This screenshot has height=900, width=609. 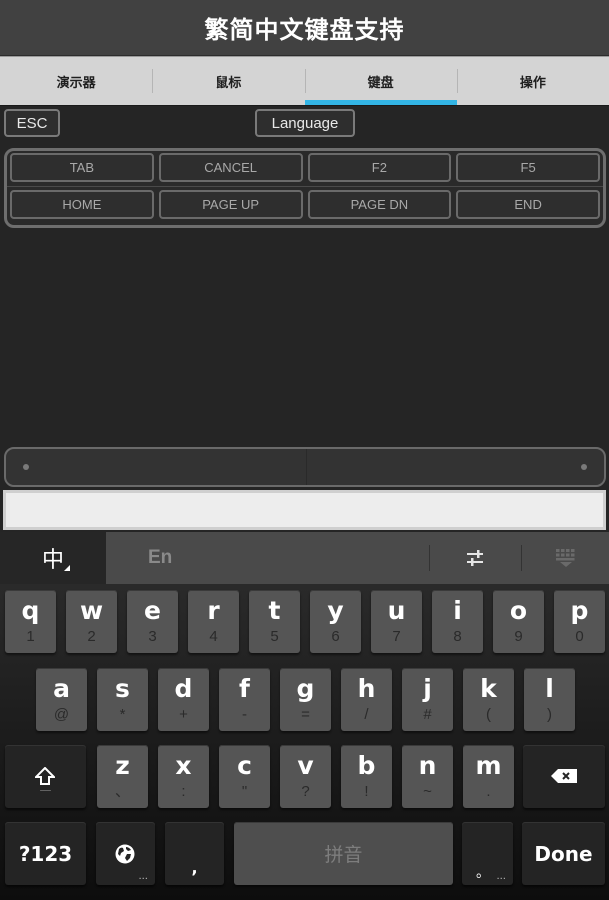 I want to click on key-m: m., so click(x=488, y=776).